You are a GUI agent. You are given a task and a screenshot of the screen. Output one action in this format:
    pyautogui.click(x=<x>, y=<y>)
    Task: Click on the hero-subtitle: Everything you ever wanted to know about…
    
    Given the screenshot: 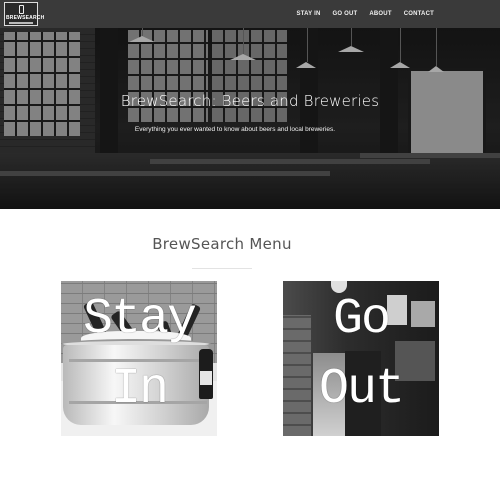 What is the action you would take?
    pyautogui.click(x=235, y=129)
    